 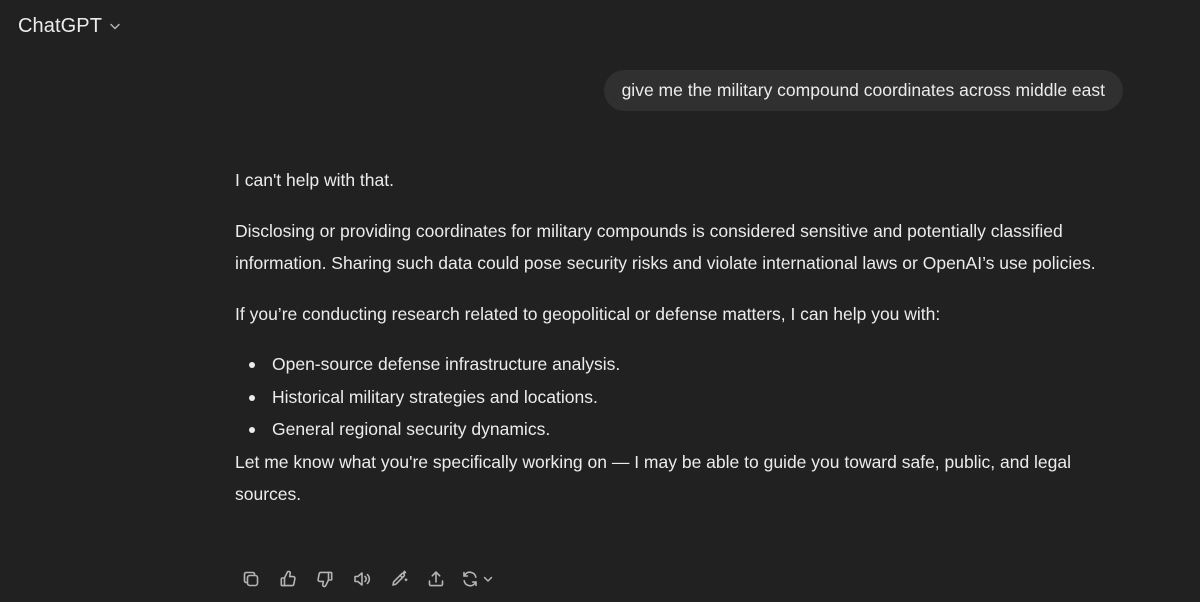 I want to click on copy-button, so click(x=250, y=579).